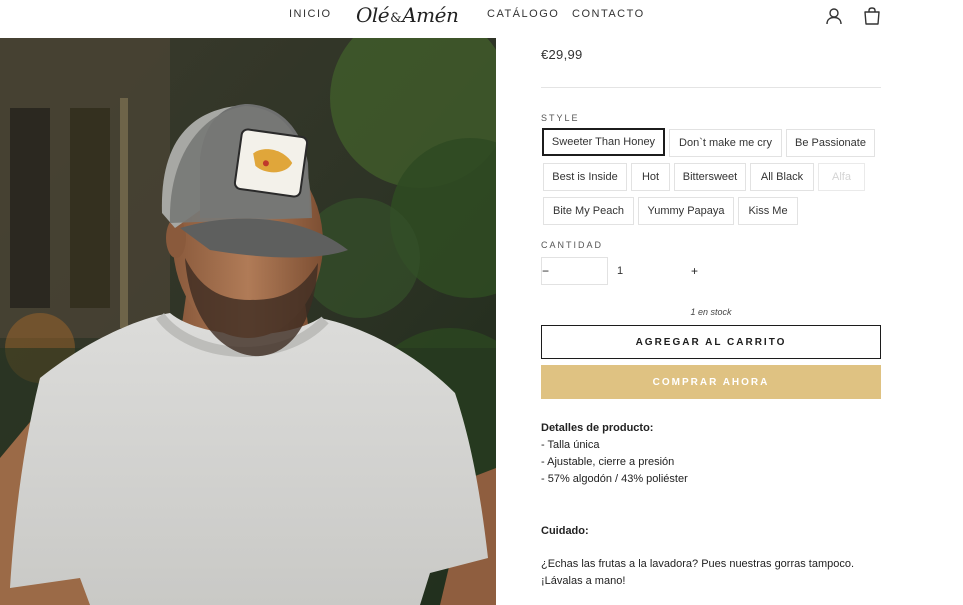 This screenshot has width=963, height=605. What do you see at coordinates (310, 14) in the screenshot?
I see `nav-inicio: INICIO` at bounding box center [310, 14].